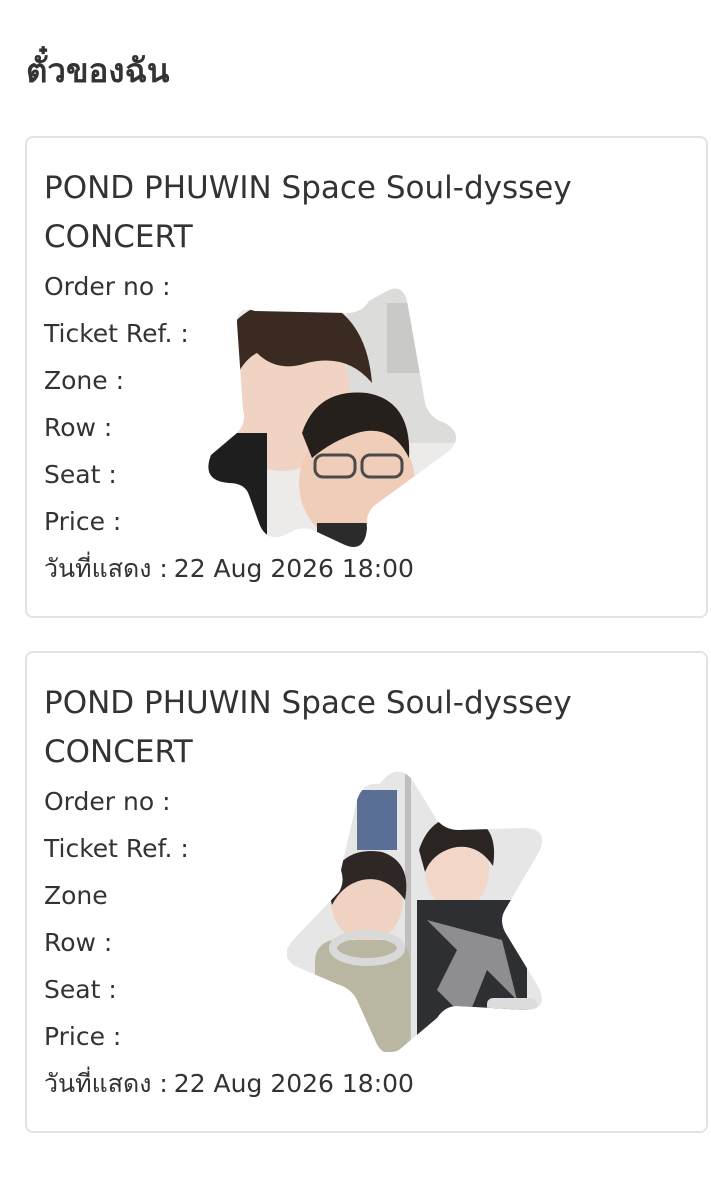  What do you see at coordinates (98, 70) in the screenshot?
I see `page-title: ตั๋วของฉัน` at bounding box center [98, 70].